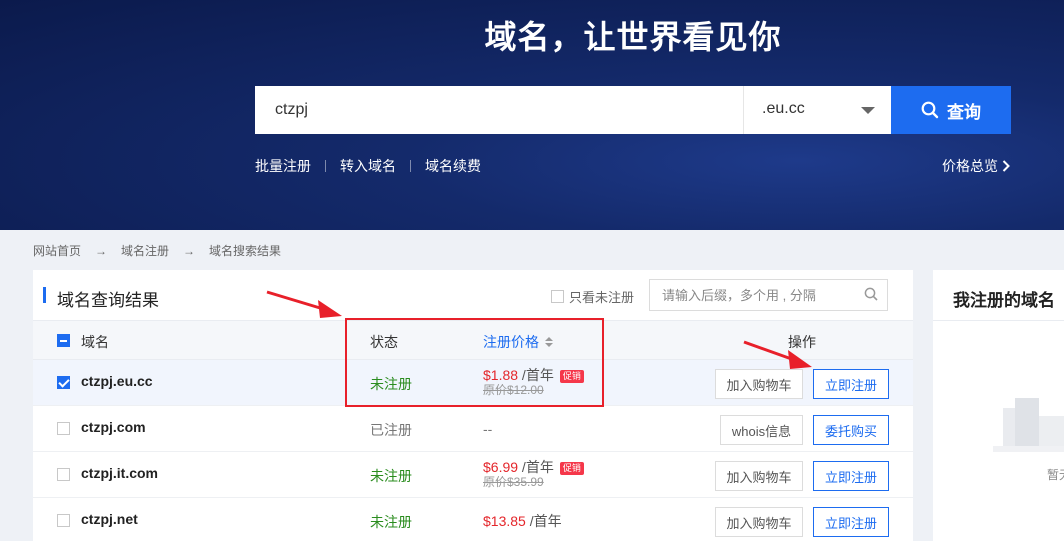 This screenshot has height=541, width=1064. Describe the element at coordinates (63, 340) in the screenshot. I see `select-all-checkbox` at that location.